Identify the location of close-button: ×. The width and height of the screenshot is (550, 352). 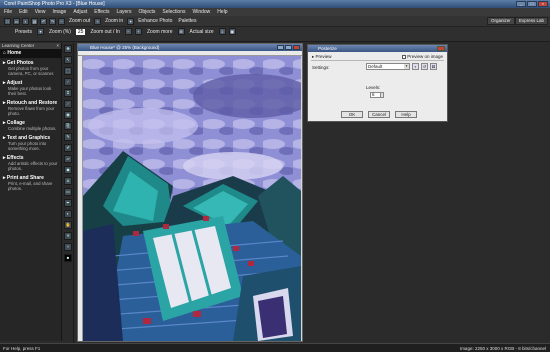
(543, 4).